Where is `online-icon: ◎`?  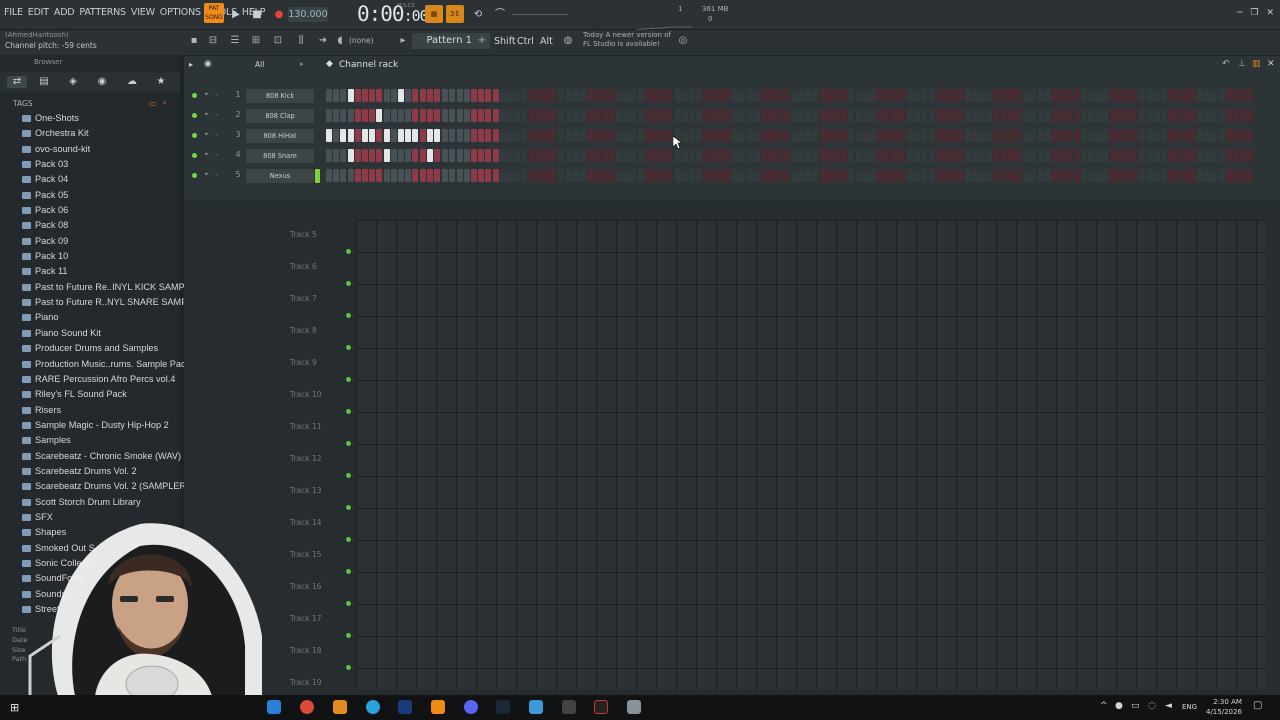 online-icon: ◎ is located at coordinates (683, 41).